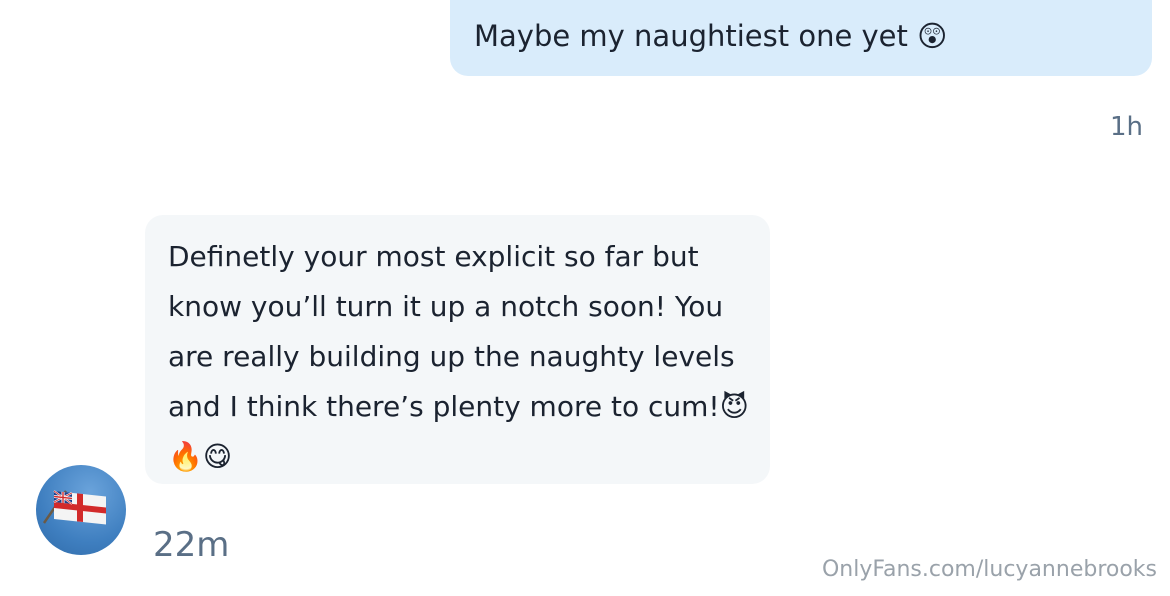 This screenshot has height=596, width=1170. Describe the element at coordinates (458, 406) in the screenshot. I see `incoming-message-line: and I think there’s plenty more to cum!😈` at that location.